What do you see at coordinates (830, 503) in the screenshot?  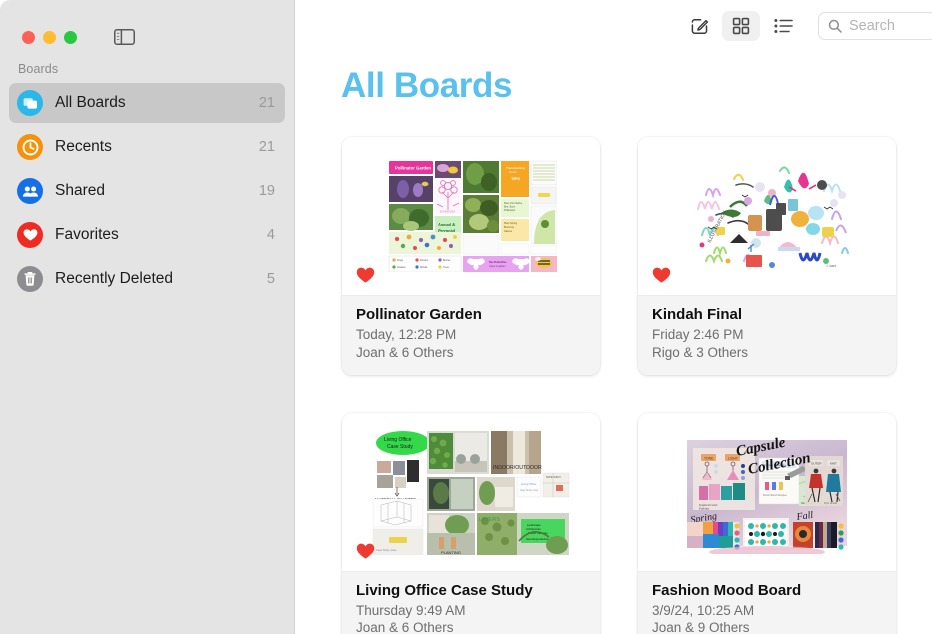 I see `svg-text: Style Details` at bounding box center [830, 503].